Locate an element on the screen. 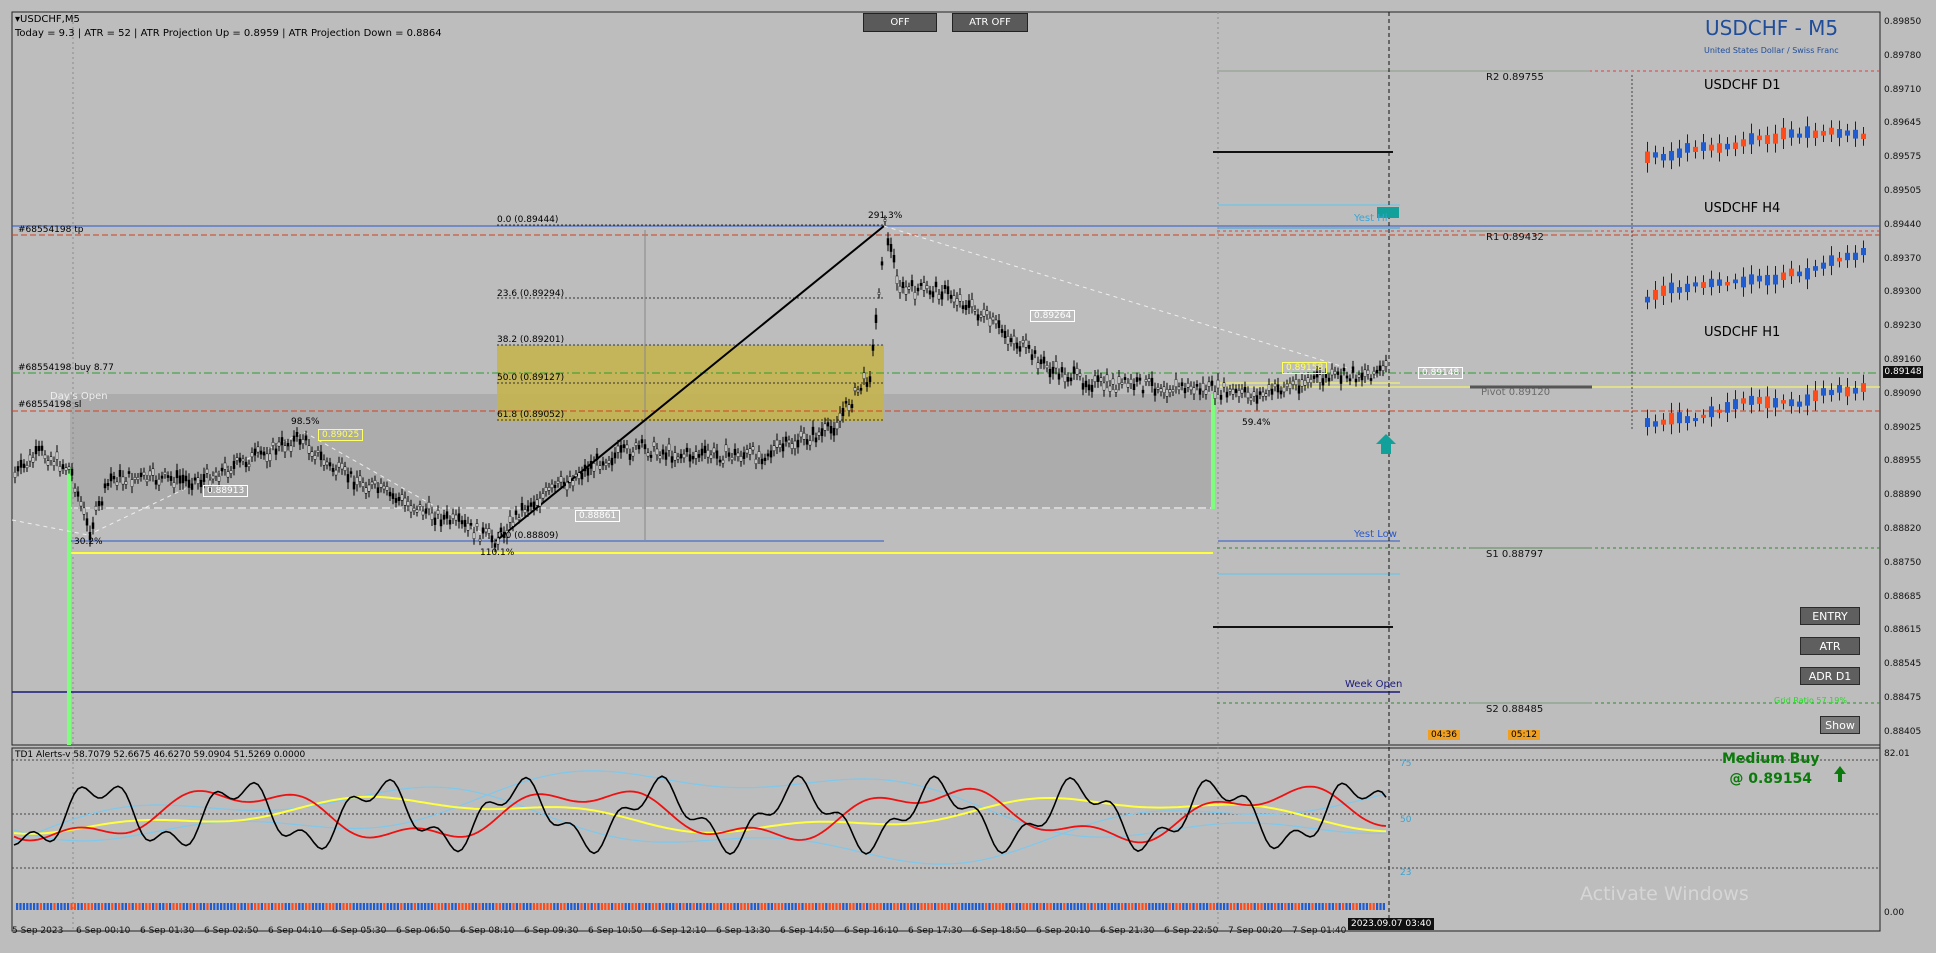  off-button: OFF is located at coordinates (900, 22).